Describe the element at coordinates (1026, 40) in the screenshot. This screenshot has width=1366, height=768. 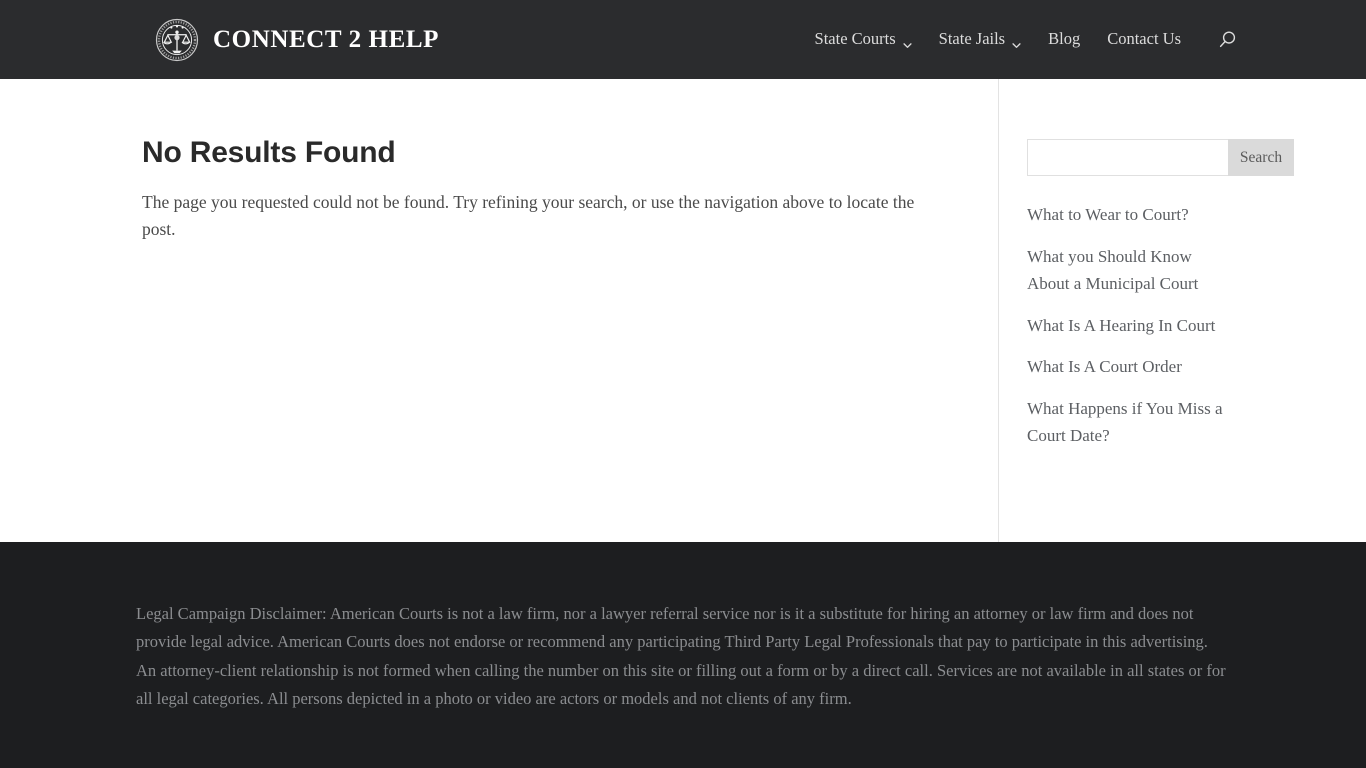
I see `main-navigation: State Courts State Jails Blog Contact Us` at that location.